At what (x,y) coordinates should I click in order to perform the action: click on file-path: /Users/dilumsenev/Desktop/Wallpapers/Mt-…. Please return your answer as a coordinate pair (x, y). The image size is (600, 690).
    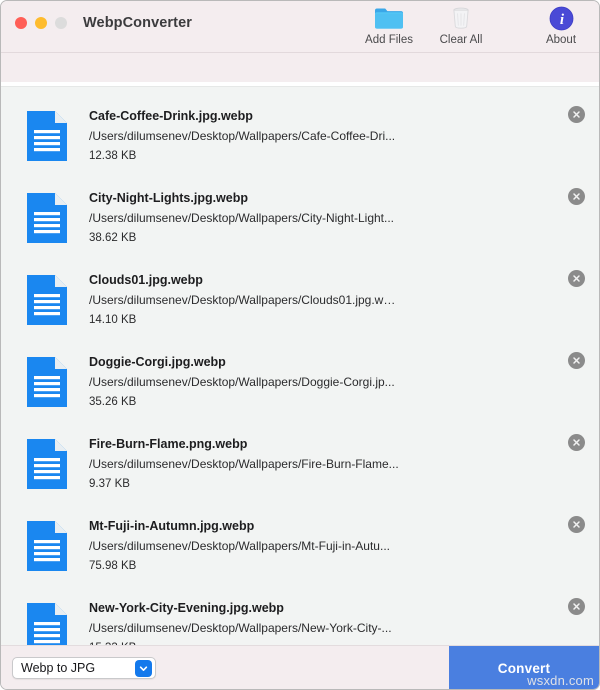
    Looking at the image, I should click on (239, 546).